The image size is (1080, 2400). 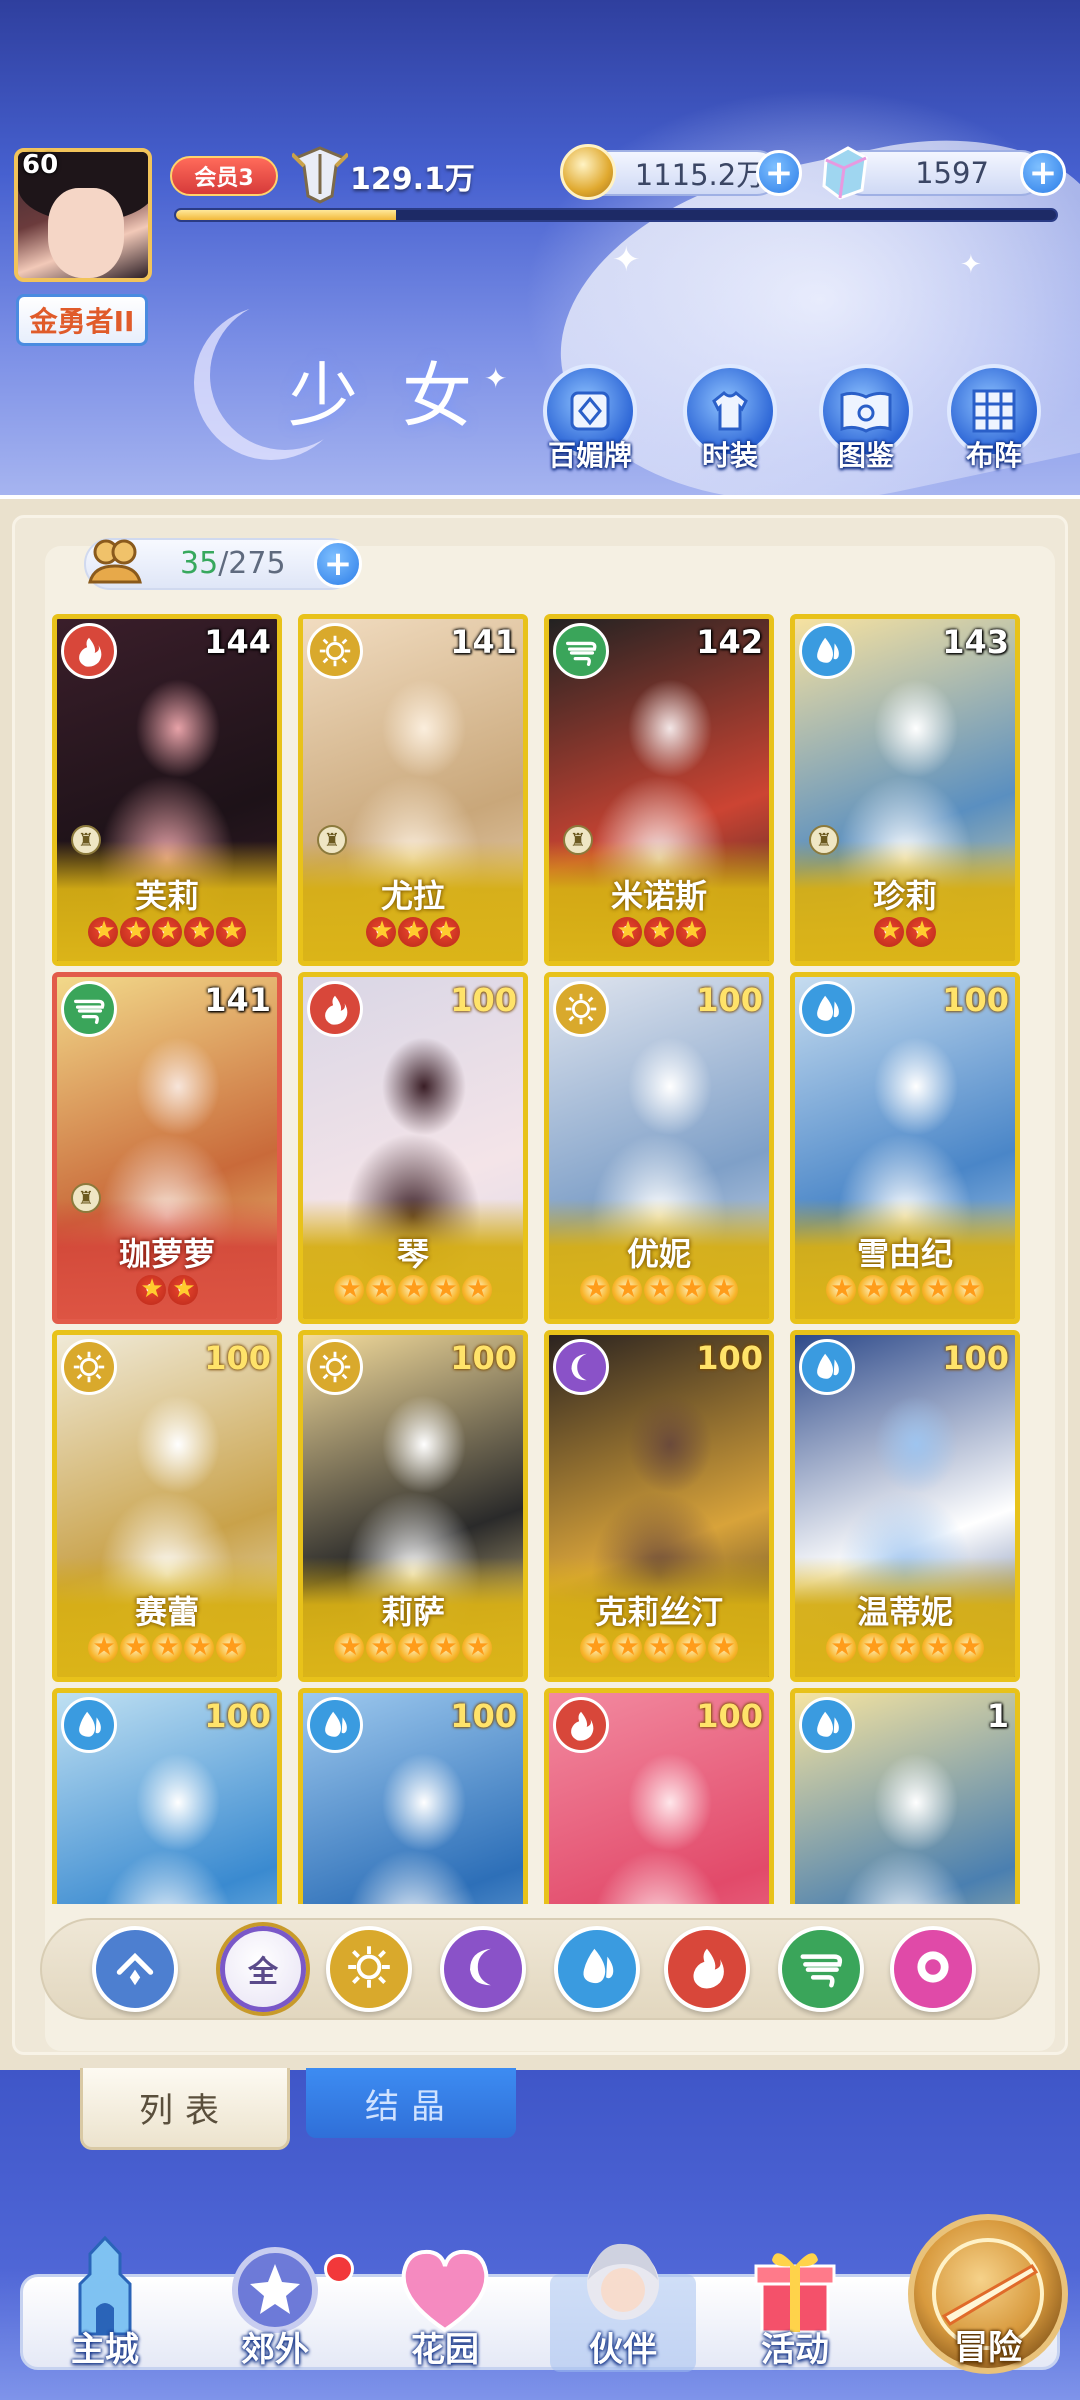 What do you see at coordinates (167, 1148) in the screenshot?
I see `partner-card: 141 ♜ 珈萝萝` at bounding box center [167, 1148].